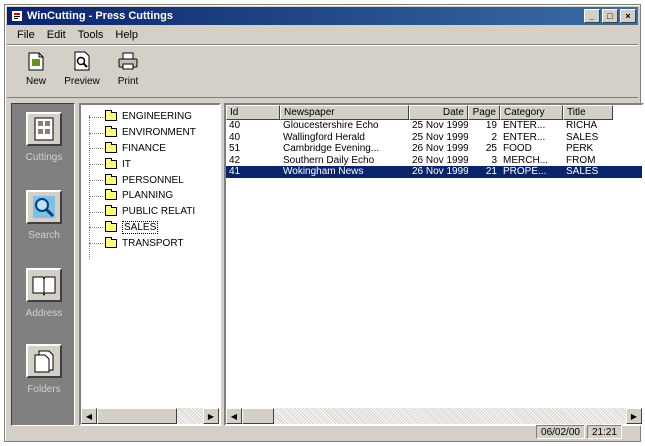 This screenshot has width=645, height=446. I want to click on folder-open-icon, so click(111, 226).